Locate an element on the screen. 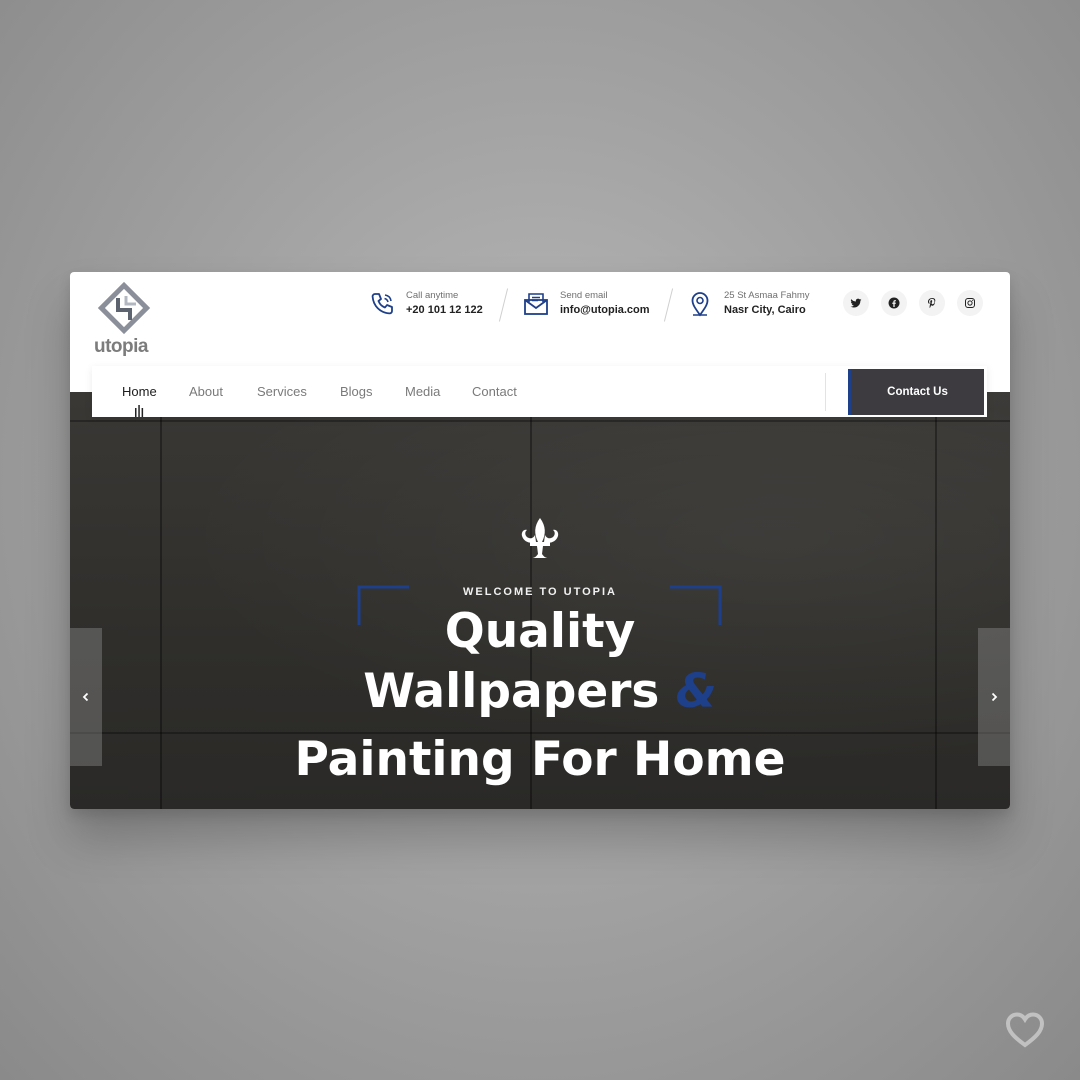  phone-icon is located at coordinates (382, 304).